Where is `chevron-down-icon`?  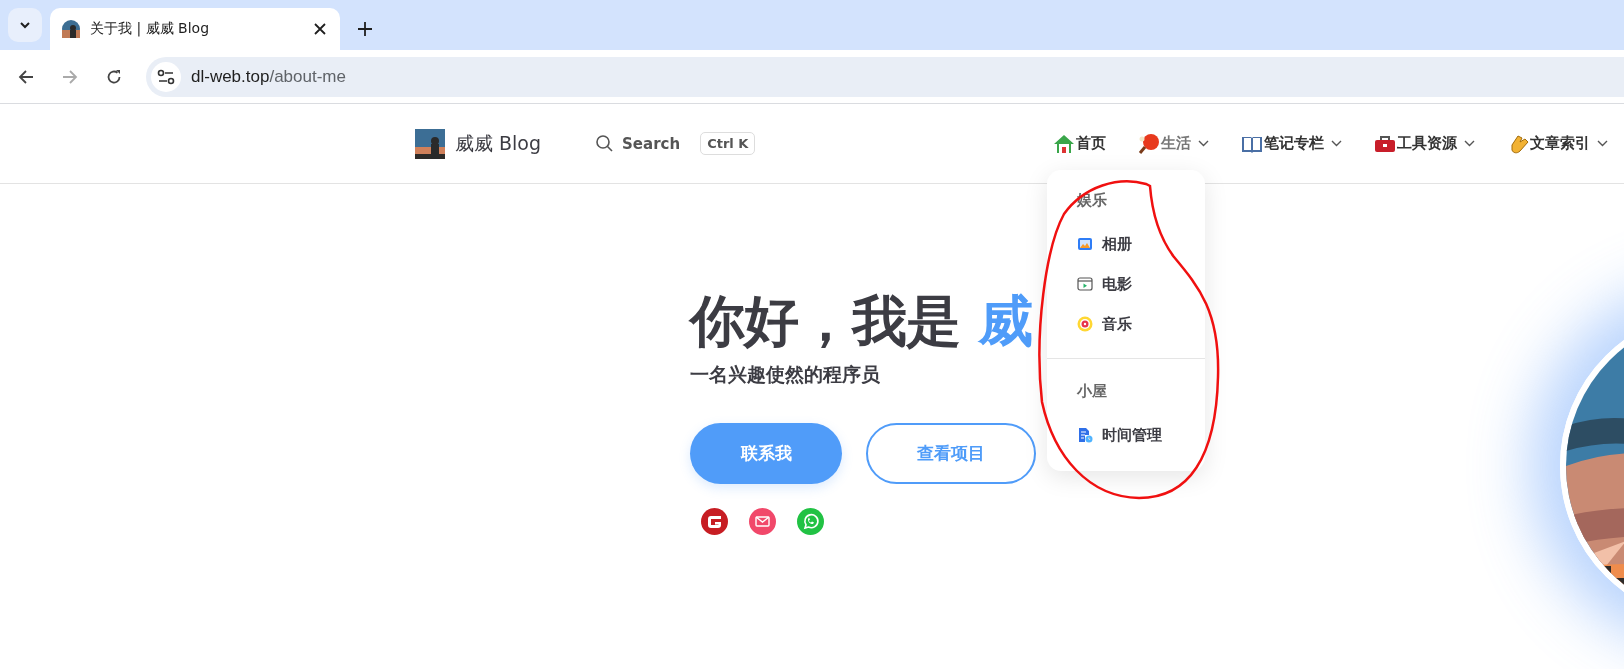 chevron-down-icon is located at coordinates (25, 25).